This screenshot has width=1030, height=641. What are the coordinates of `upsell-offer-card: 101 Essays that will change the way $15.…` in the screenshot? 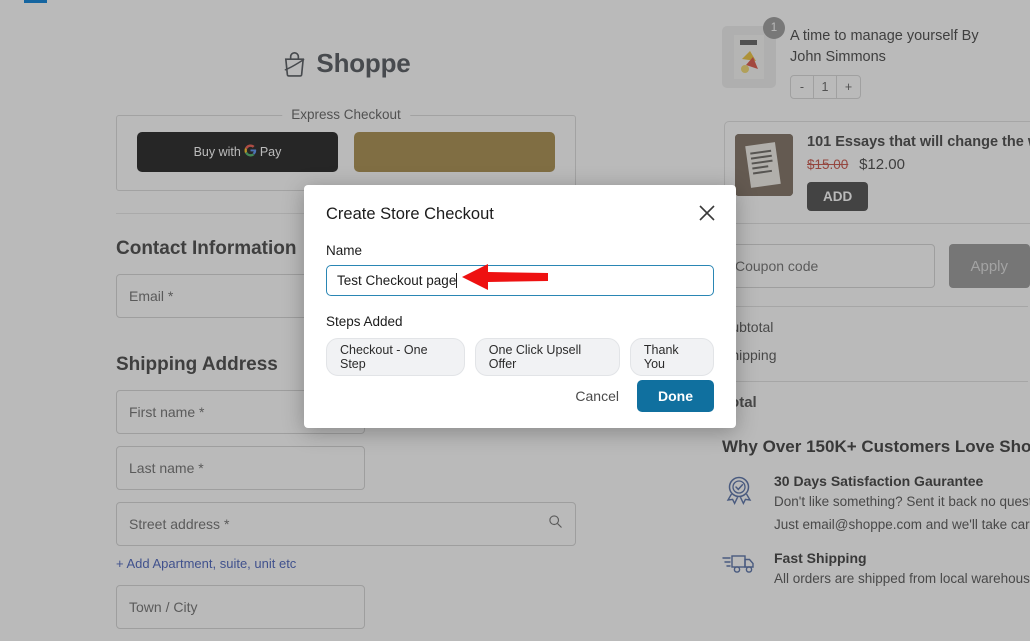 It's located at (877, 173).